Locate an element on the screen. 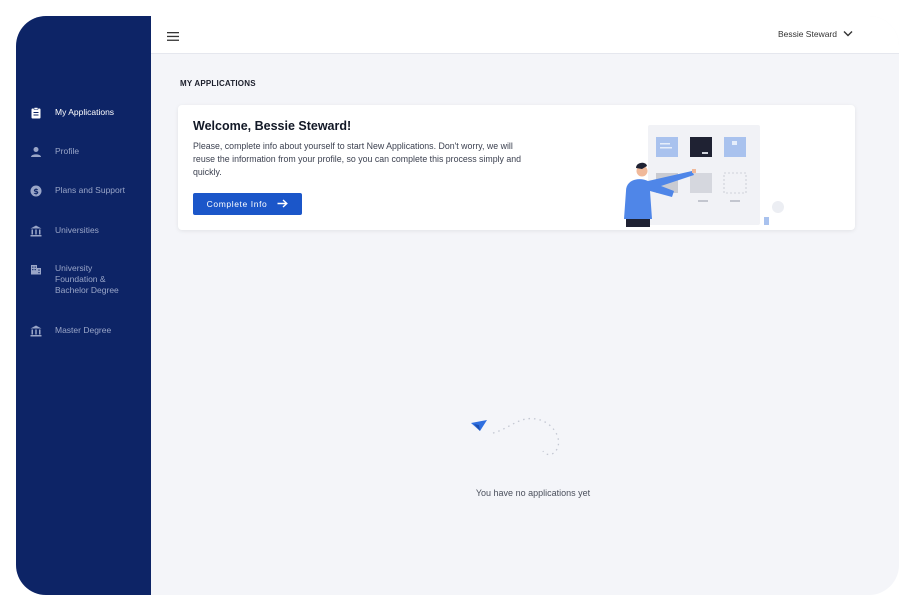  sidebar-item-label: University Foundation & Bachelor Degree is located at coordinates (87, 279).